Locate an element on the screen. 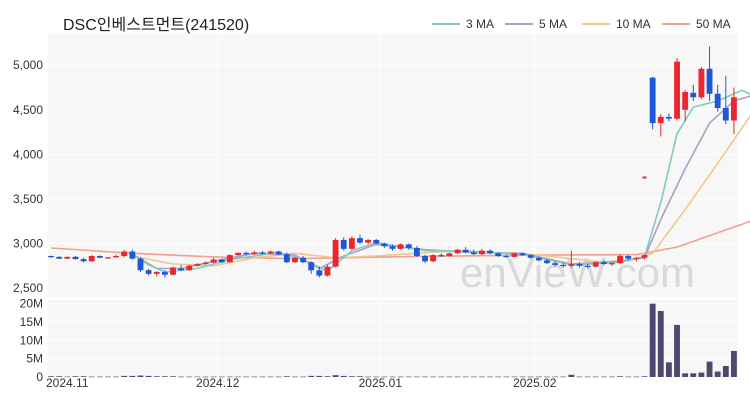 The image size is (750, 400). volume-tick-label: 5M is located at coordinates (34, 359).